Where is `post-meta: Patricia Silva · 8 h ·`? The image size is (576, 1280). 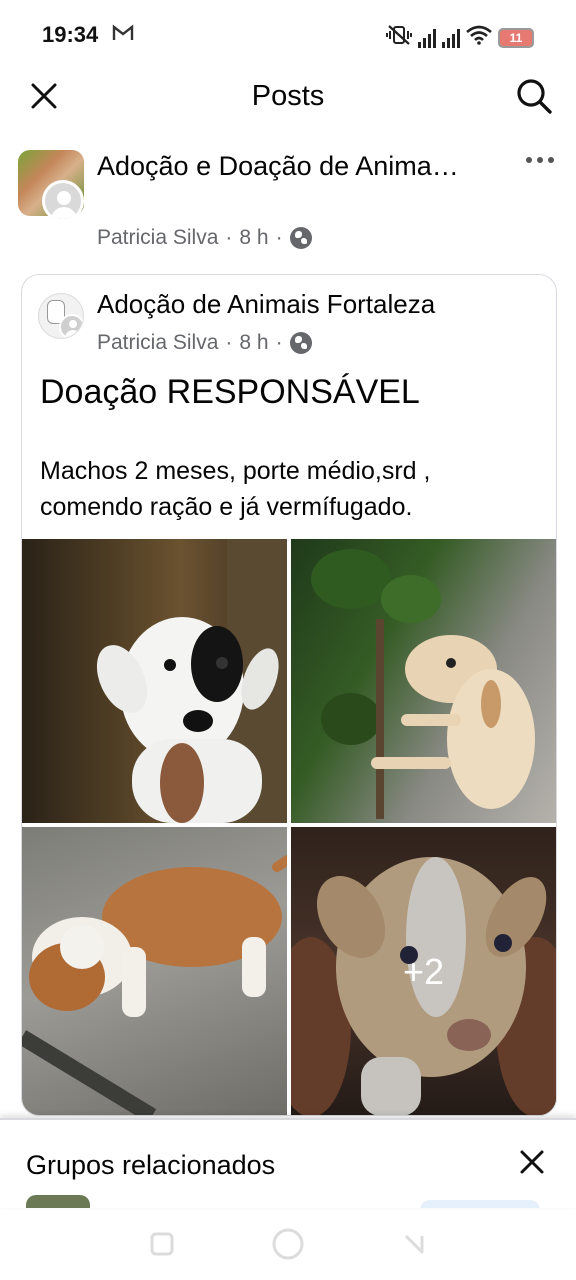 post-meta: Patricia Silva · 8 h · is located at coordinates (204, 238).